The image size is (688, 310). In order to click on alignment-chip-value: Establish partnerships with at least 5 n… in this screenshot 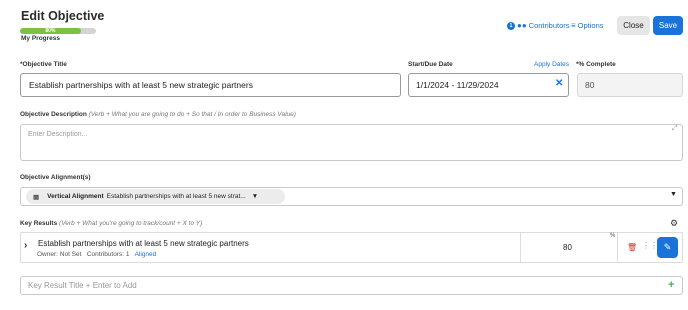, I will do `click(176, 196)`.